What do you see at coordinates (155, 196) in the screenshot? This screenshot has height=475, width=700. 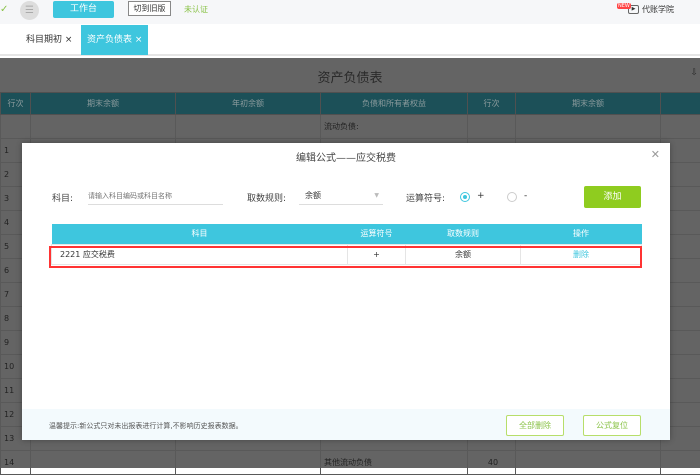 I see `account-search-input` at bounding box center [155, 196].